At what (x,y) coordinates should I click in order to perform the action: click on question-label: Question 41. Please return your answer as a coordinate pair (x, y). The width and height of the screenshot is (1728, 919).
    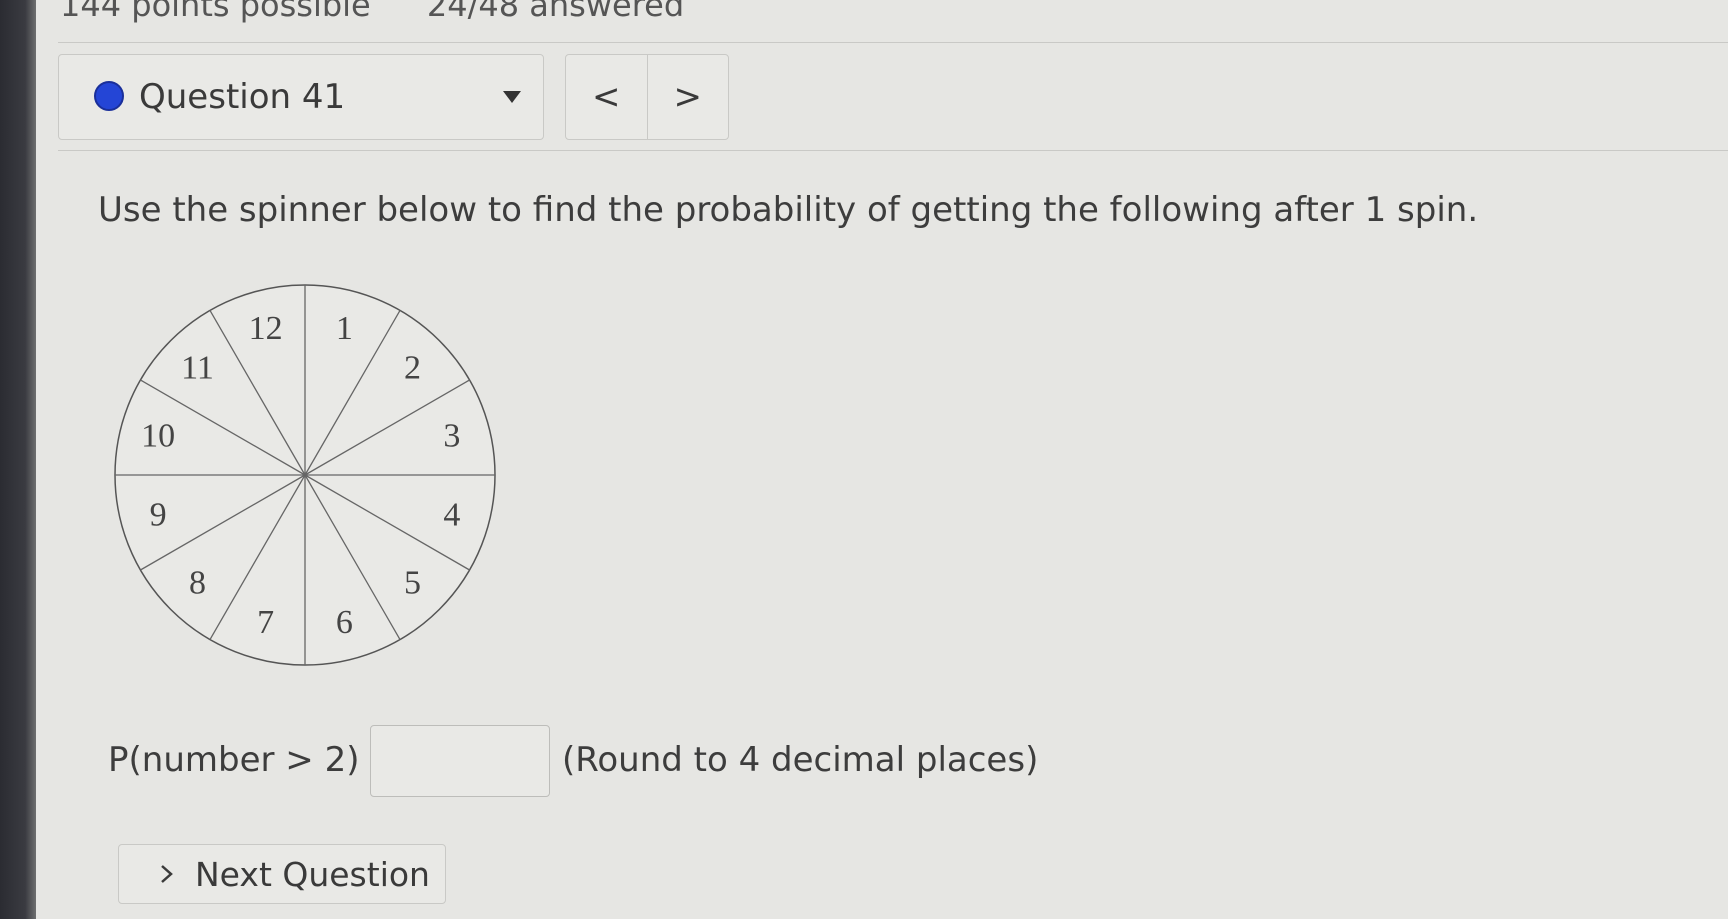
    Looking at the image, I should click on (242, 97).